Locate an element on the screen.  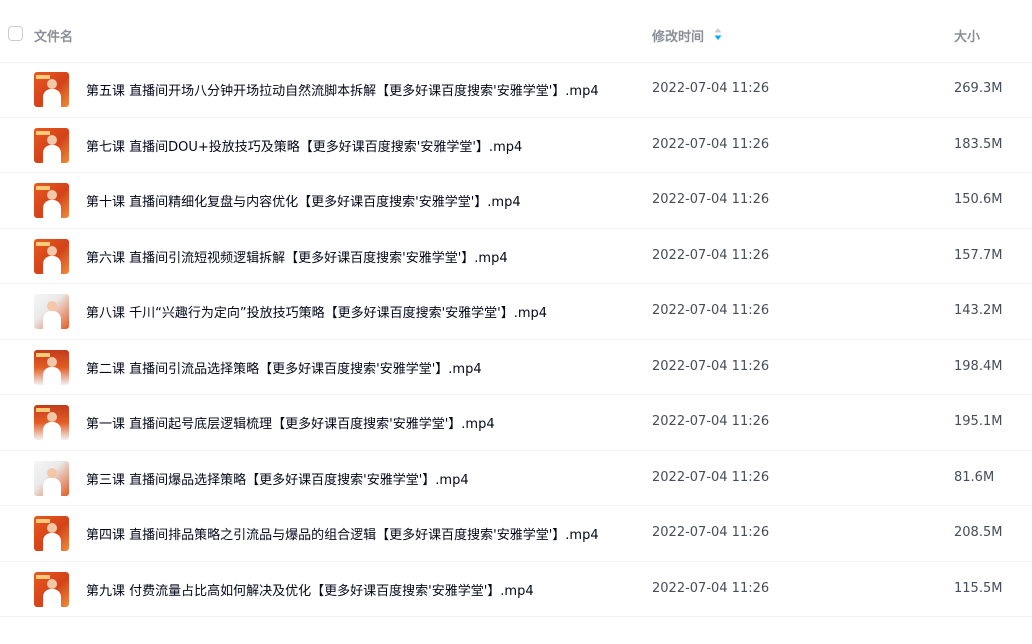
column-header-modified-time: 修改时间 is located at coordinates (678, 35).